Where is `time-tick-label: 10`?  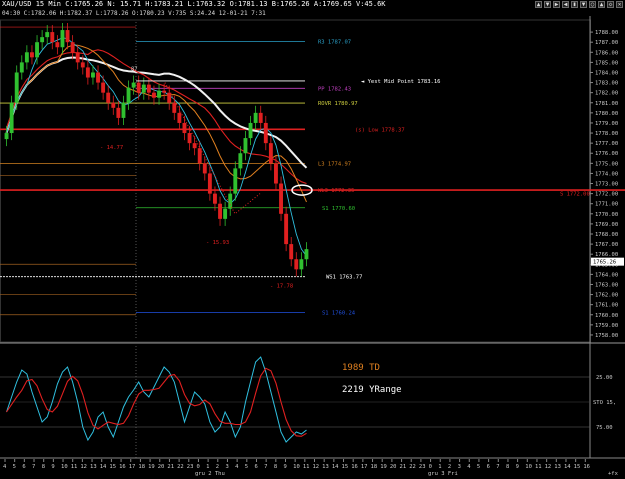 time-tick-label: 10 is located at coordinates (64, 467).